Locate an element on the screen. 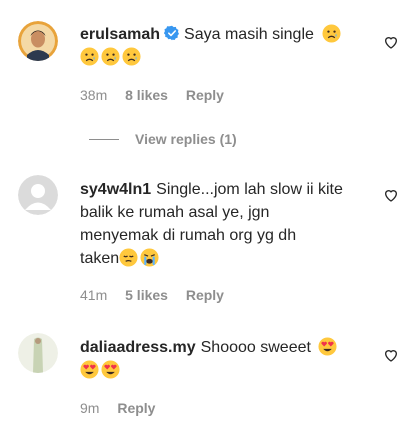 The width and height of the screenshot is (415, 436). likes-count: 8 likes is located at coordinates (146, 95).